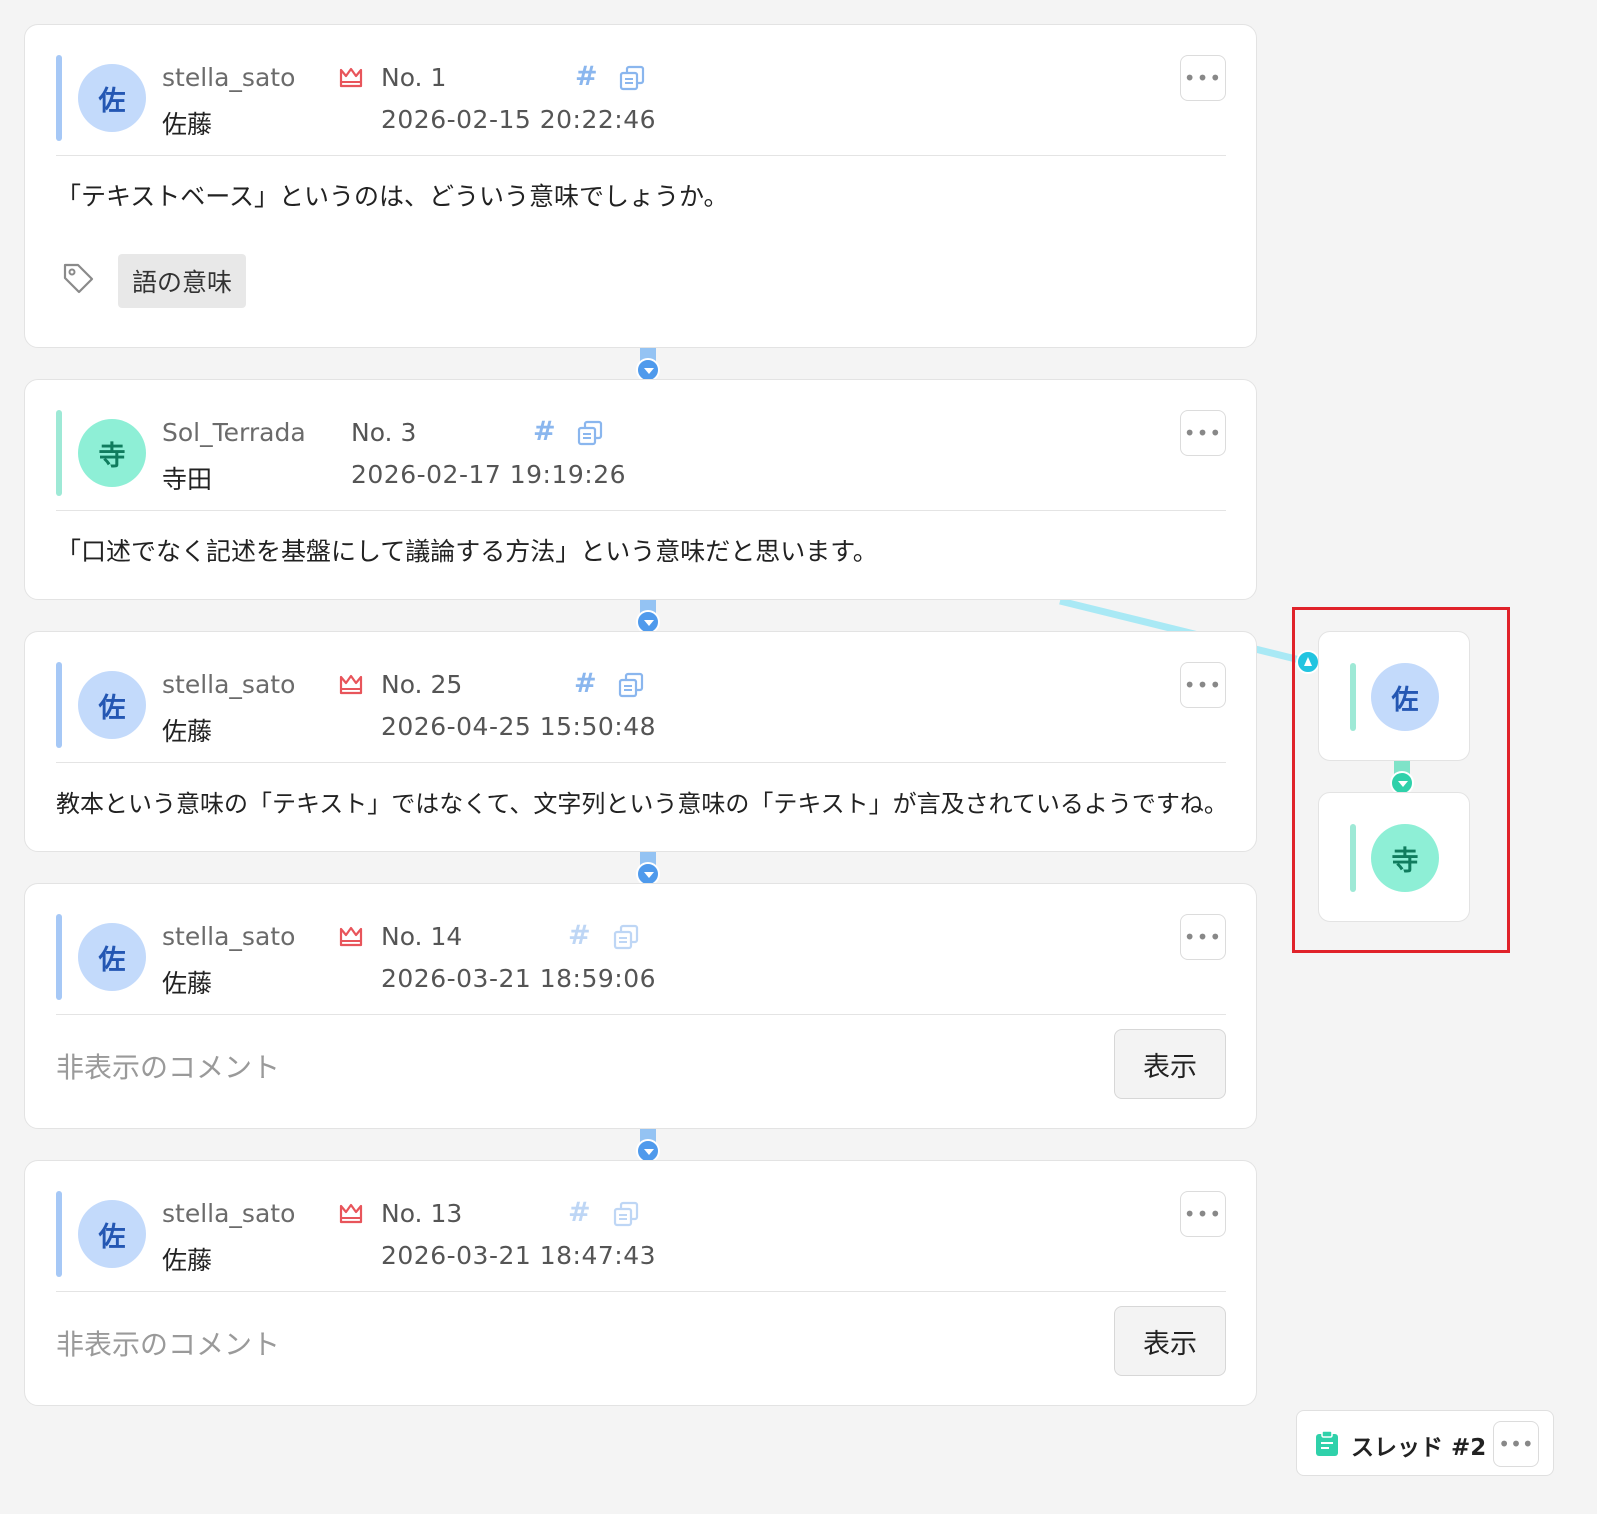  Describe the element at coordinates (467, 551) in the screenshot. I see `post-body: 「口述でなく記述を基盤にして議論する方法」という意味だと思います。` at that location.